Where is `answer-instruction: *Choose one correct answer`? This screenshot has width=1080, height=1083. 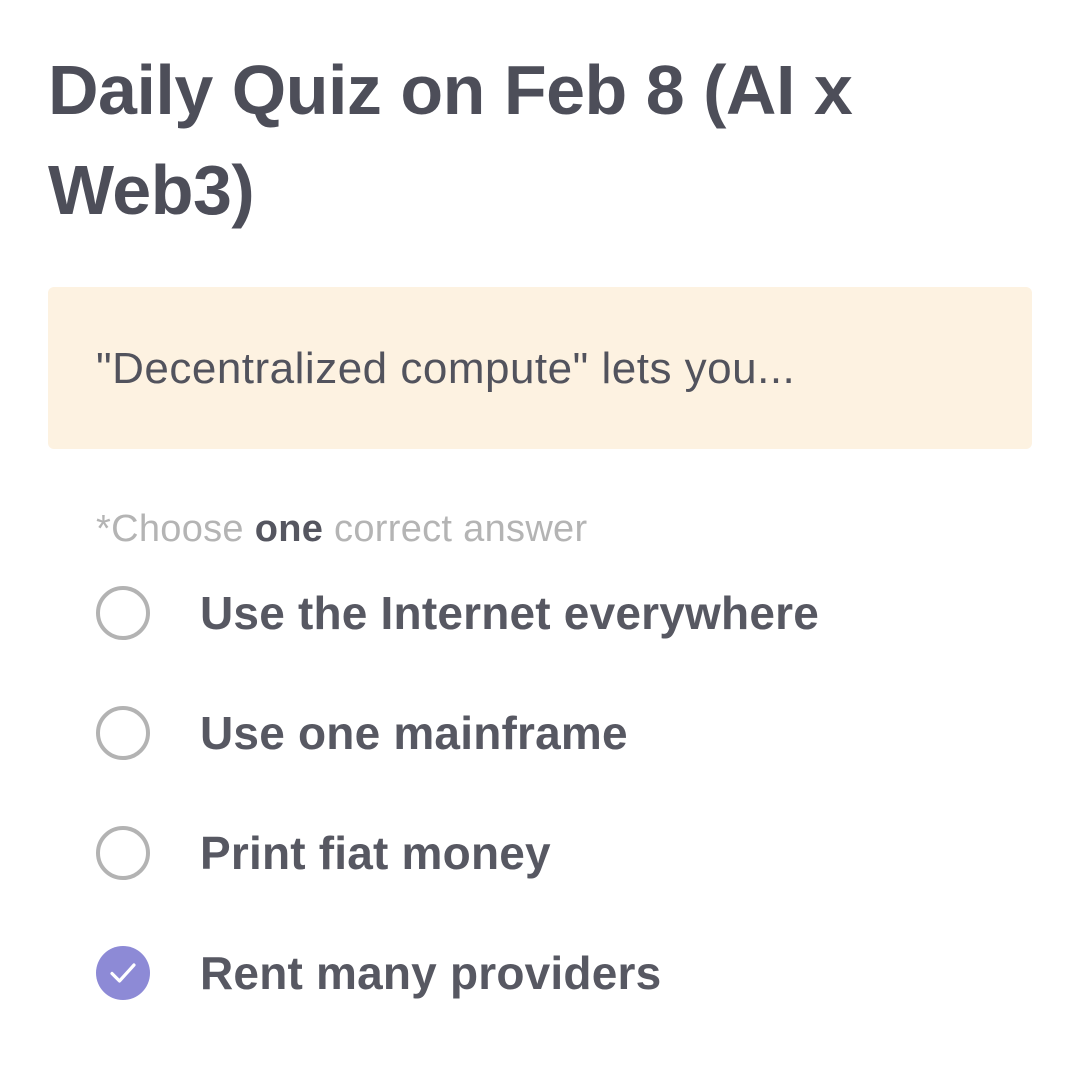 answer-instruction: *Choose one correct answer is located at coordinates (341, 529).